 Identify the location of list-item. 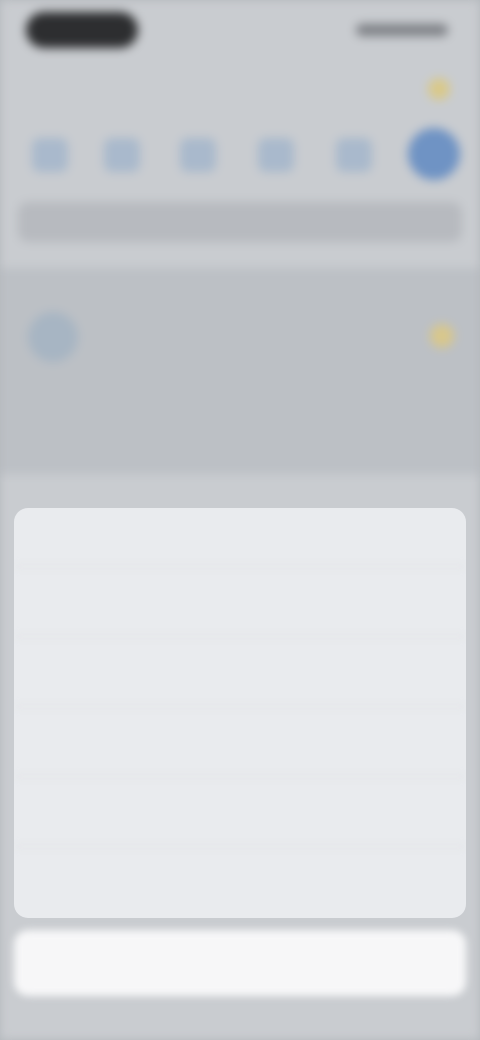
(240, 340).